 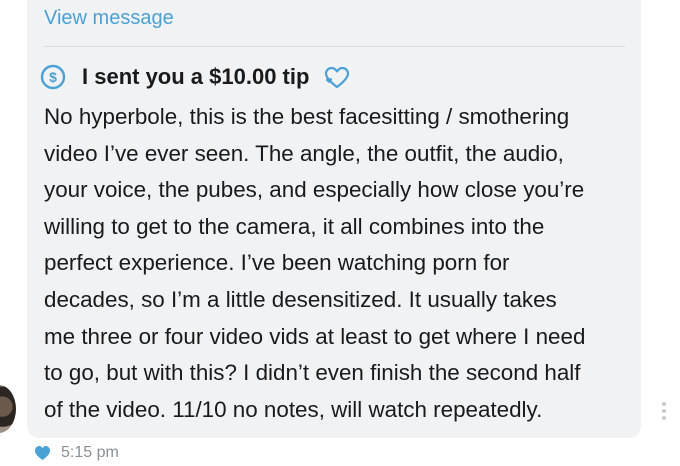 I want to click on dollar-circle-icon: $, so click(x=53, y=77).